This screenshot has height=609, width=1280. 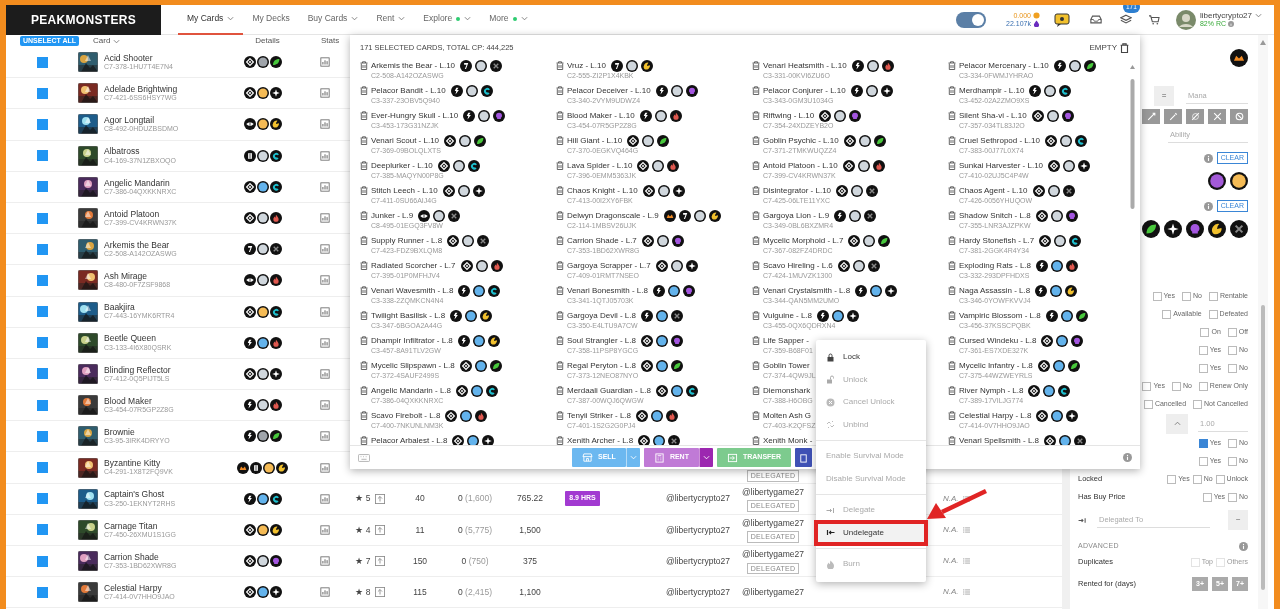 What do you see at coordinates (402, 165) in the screenshot?
I see `card-name: Deeplurker - L.10` at bounding box center [402, 165].